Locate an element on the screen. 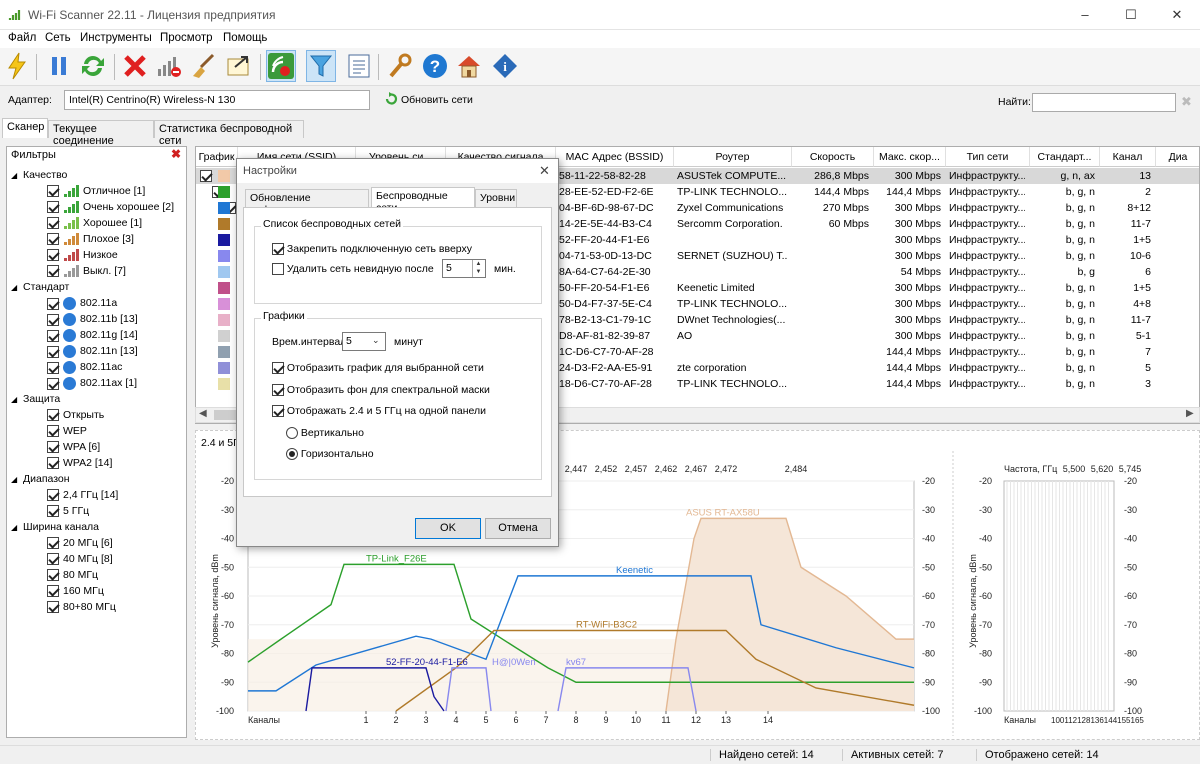  help-icon: ? is located at coordinates (435, 66).